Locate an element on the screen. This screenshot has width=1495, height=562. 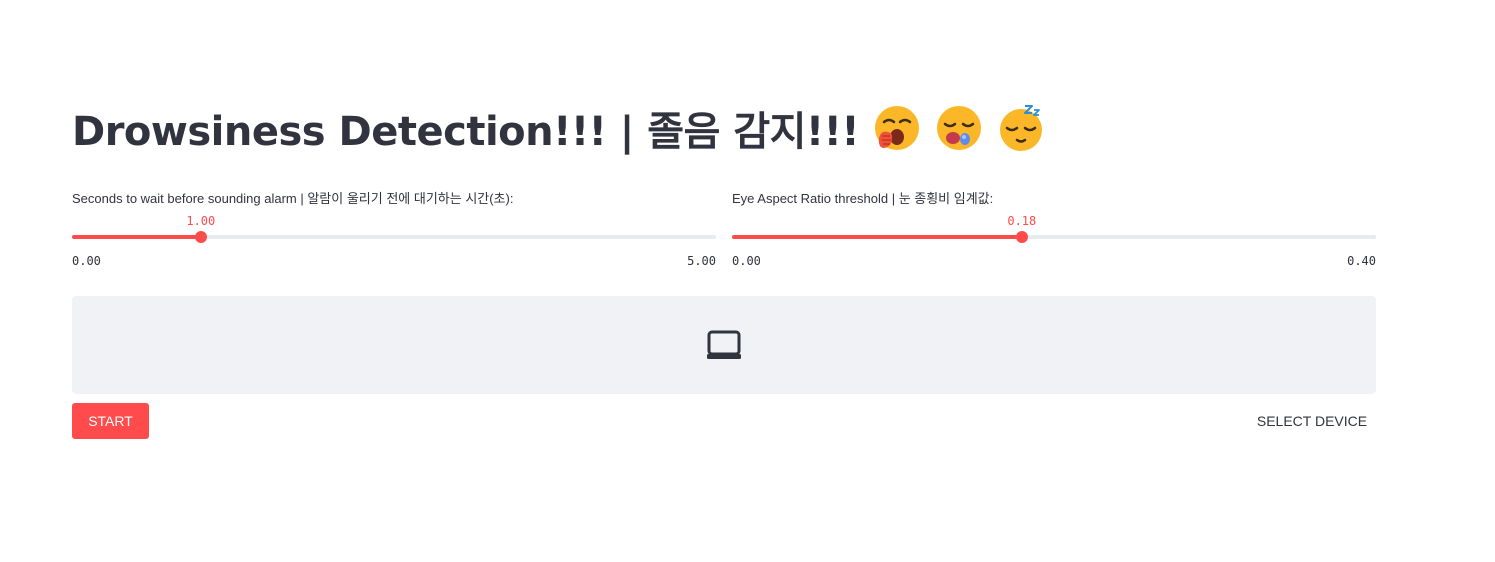
sleepy-face-icon is located at coordinates (959, 128).